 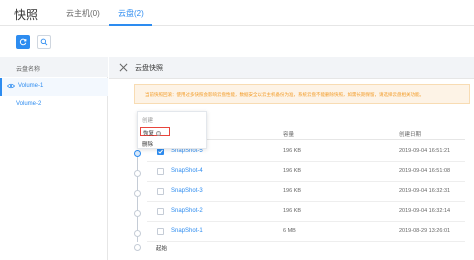 I want to click on snapshot-name-link: SnapShot-2, so click(x=187, y=211).